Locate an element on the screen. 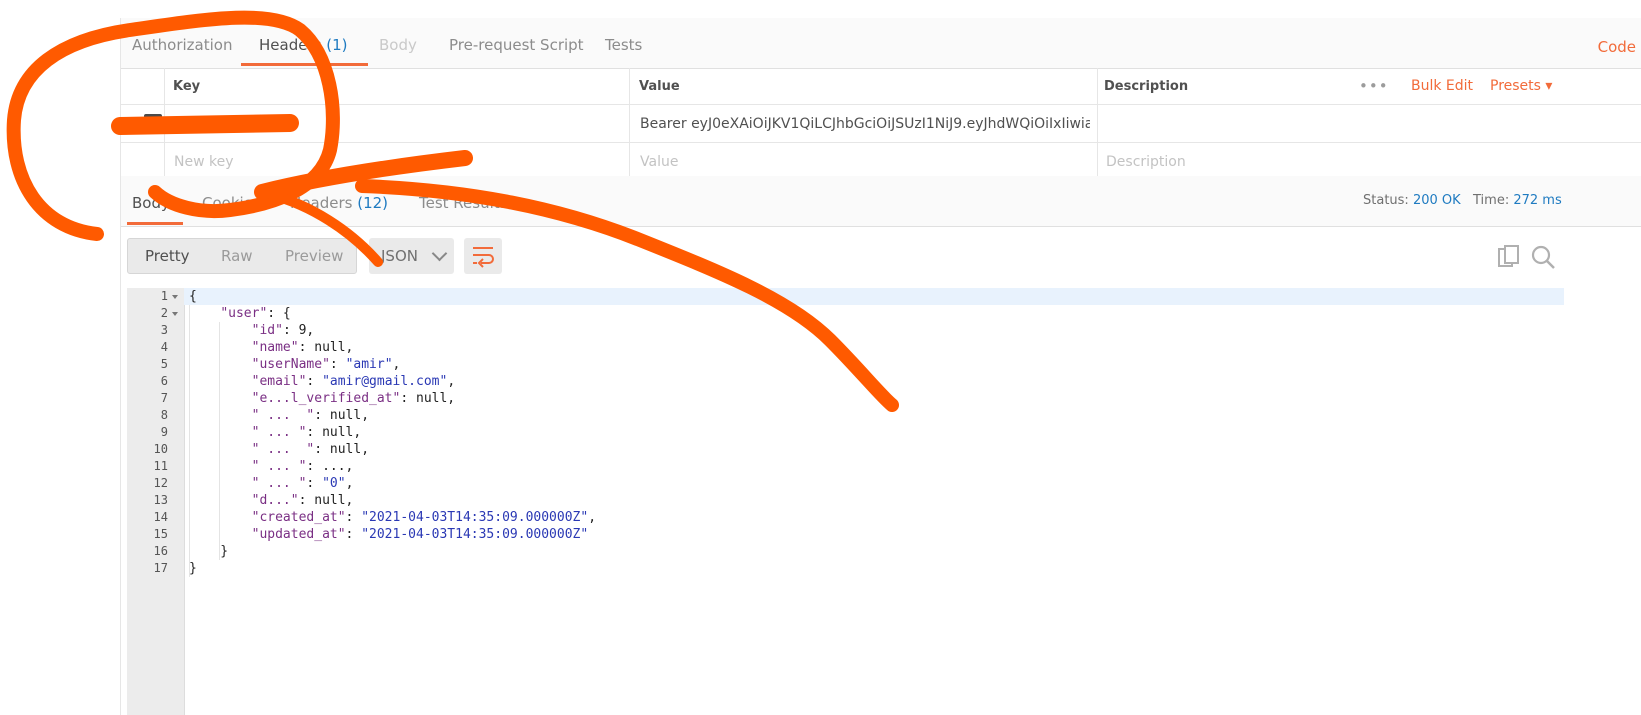  status-readout: Status: 200 OK is located at coordinates (1412, 200).